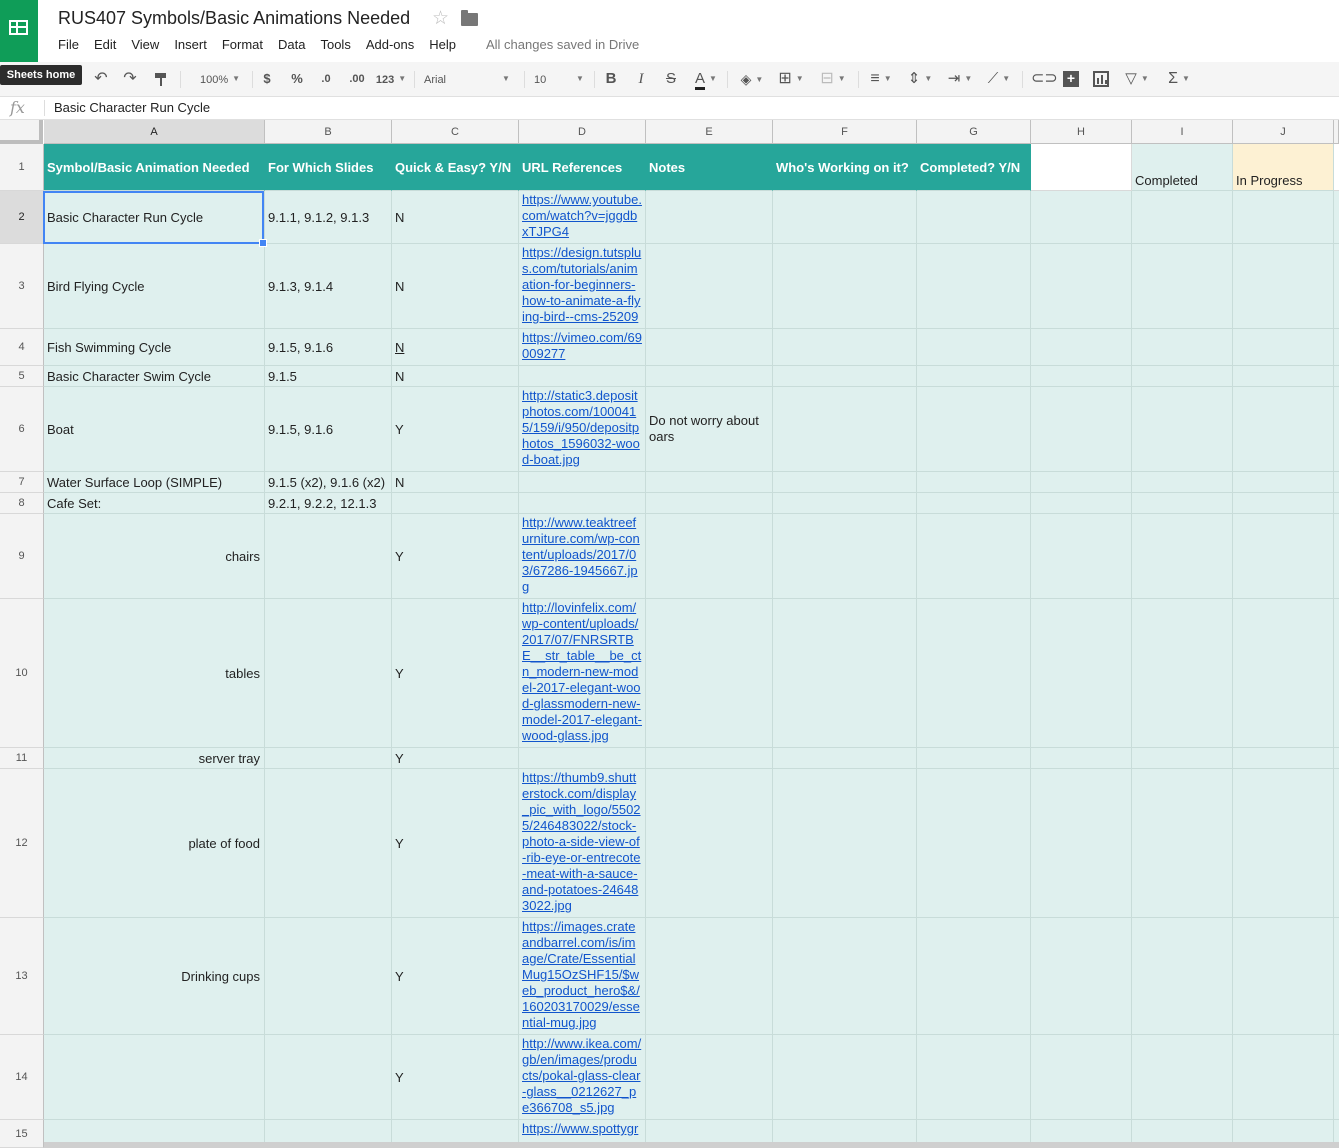  What do you see at coordinates (335, 46) in the screenshot?
I see `menu-tools: Tools` at bounding box center [335, 46].